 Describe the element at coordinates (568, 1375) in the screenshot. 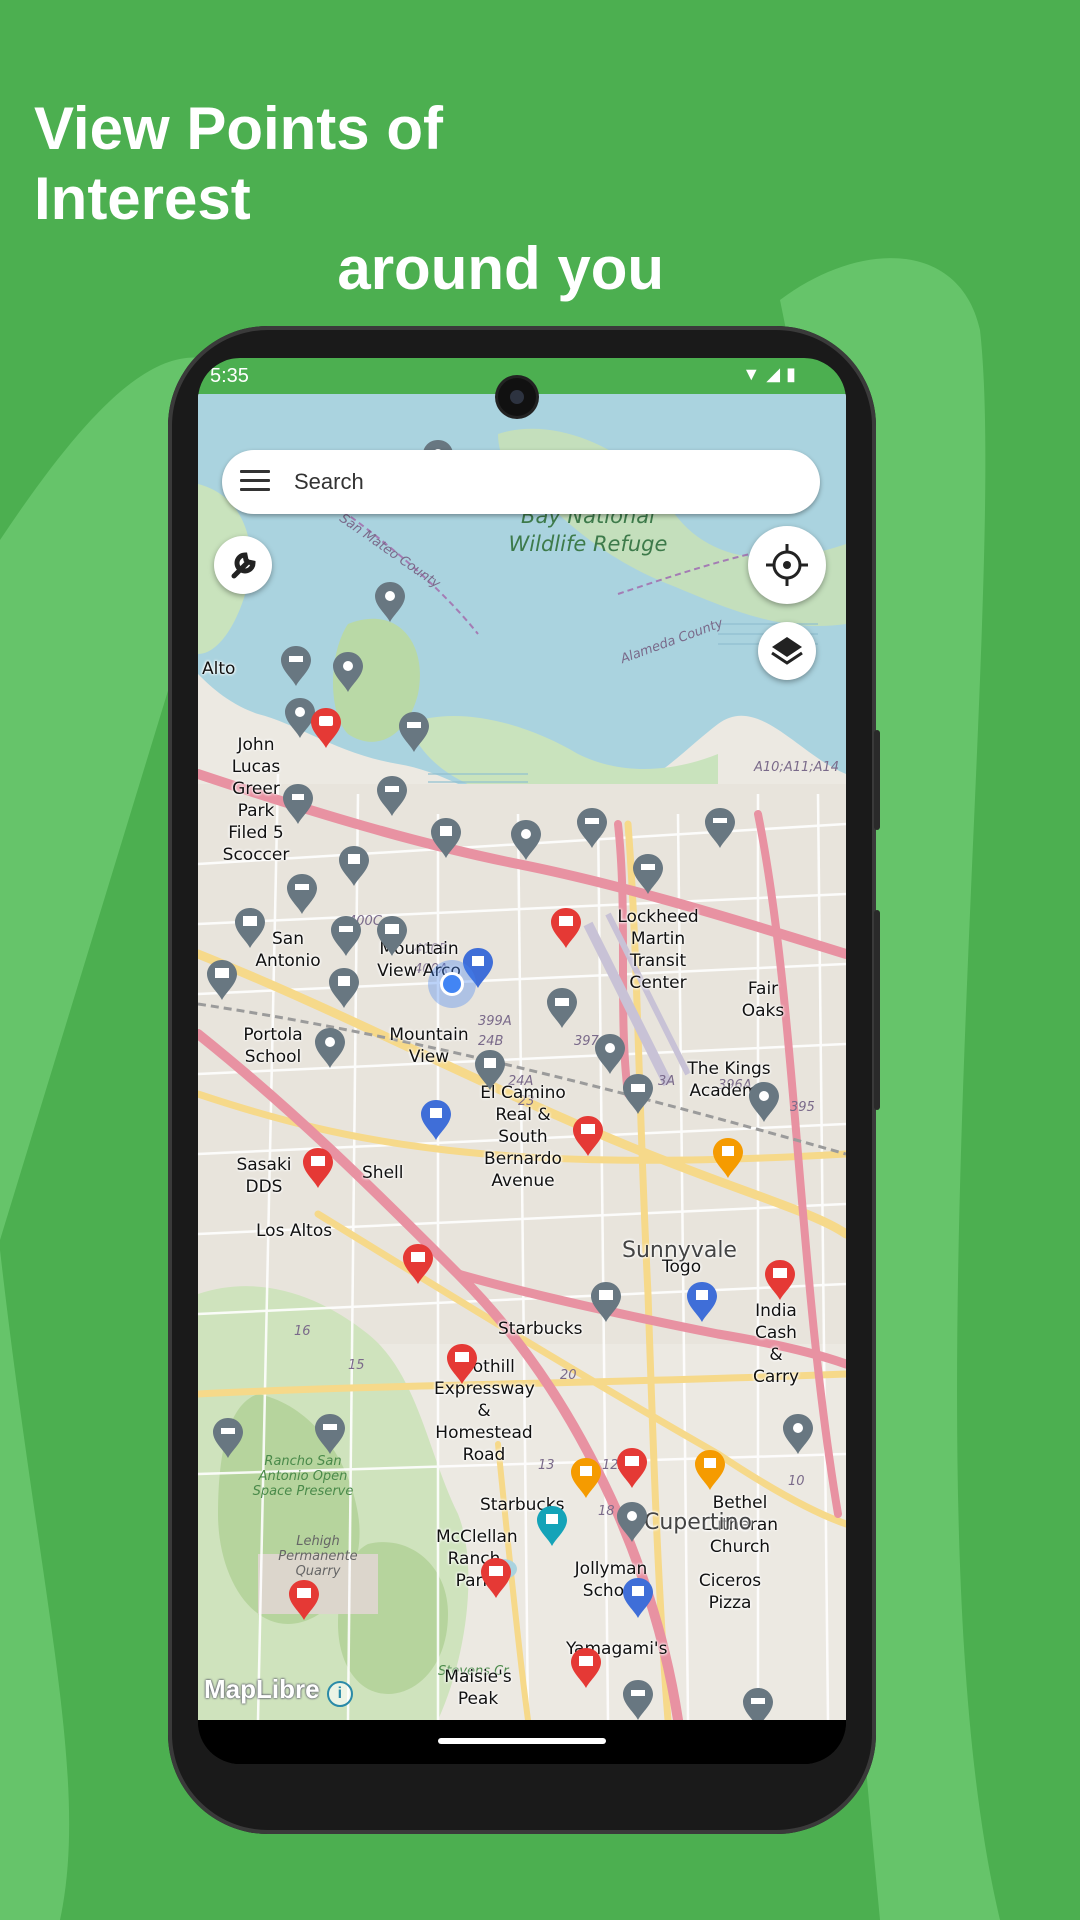

I see `map-label-route: 20` at that location.